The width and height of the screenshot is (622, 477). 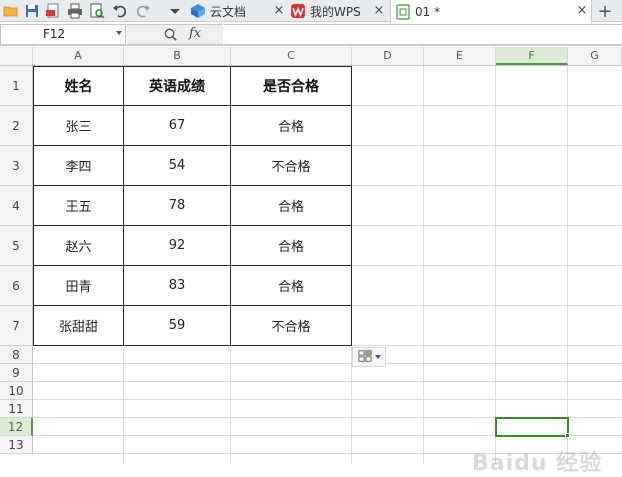 I want to click on column-header-f: F, so click(x=532, y=56).